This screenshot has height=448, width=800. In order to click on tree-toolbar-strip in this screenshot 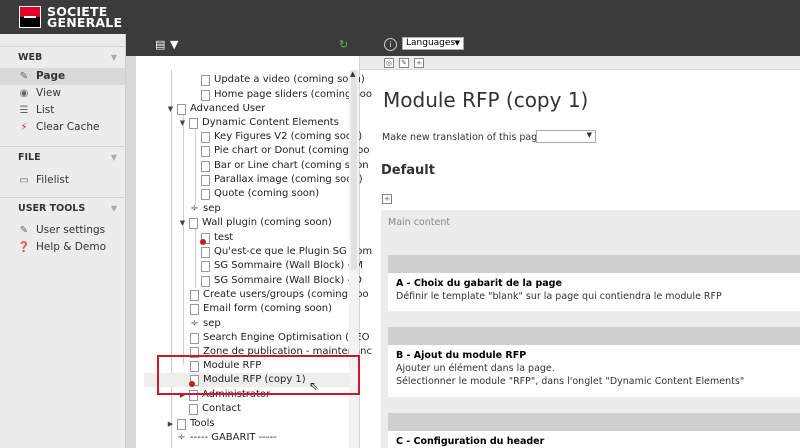, I will do `click(131, 241)`.